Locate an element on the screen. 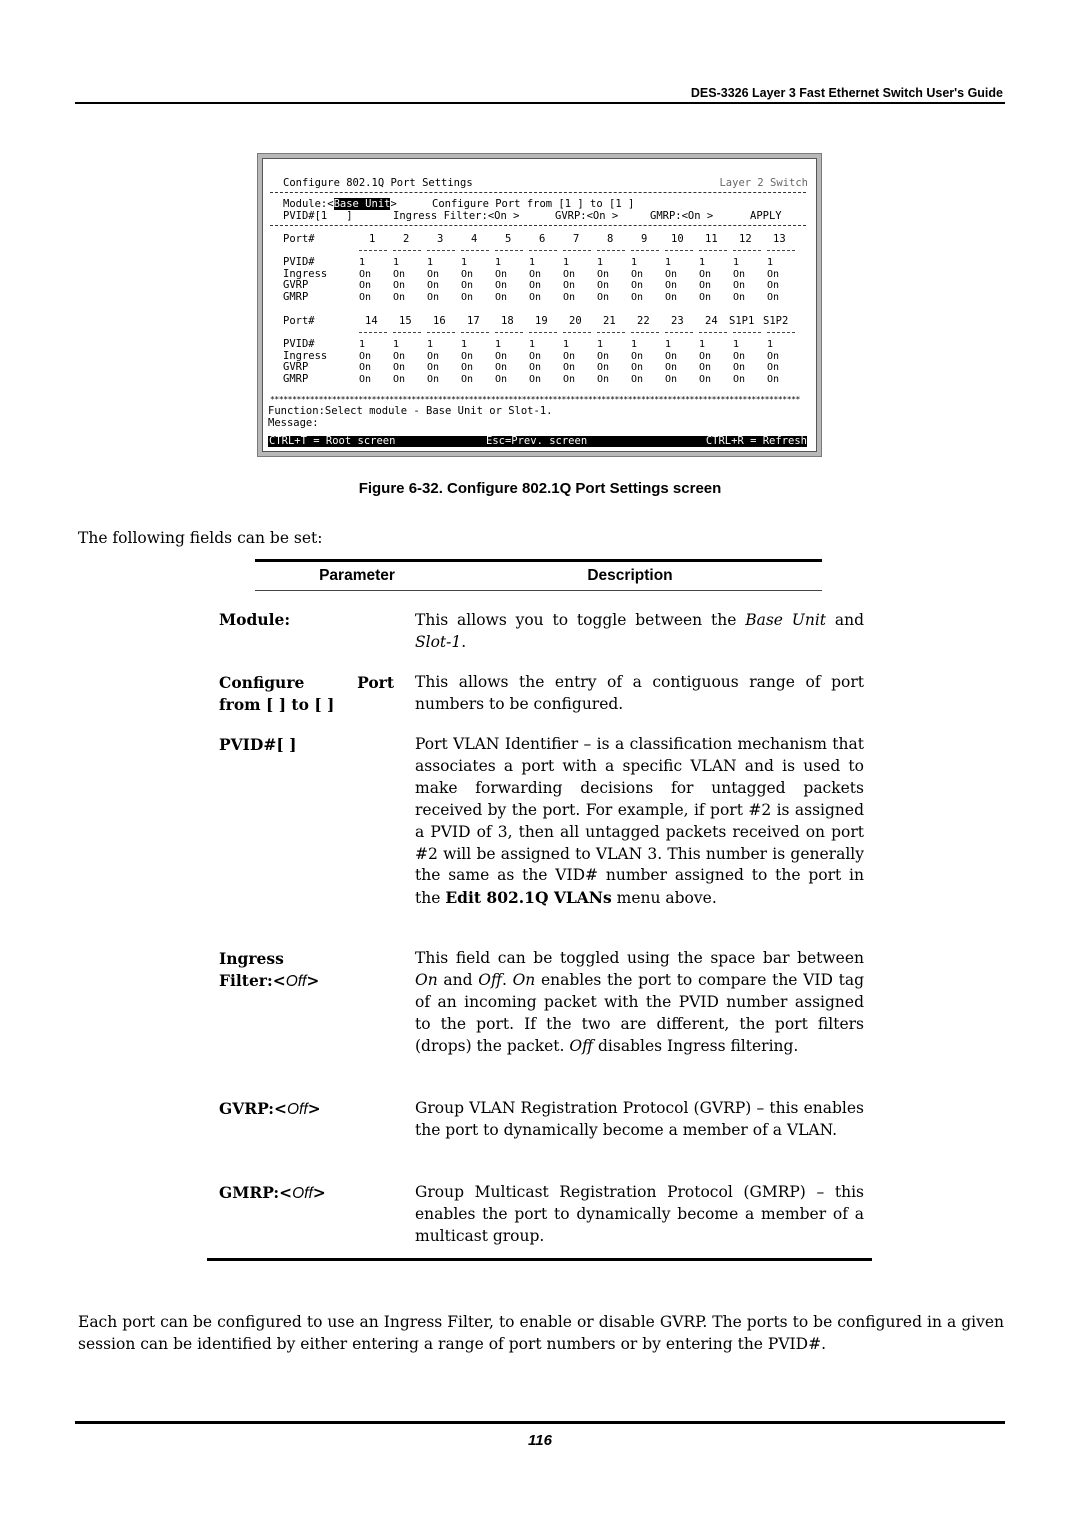 The width and height of the screenshot is (1080, 1528). status-refresh: CTRL+R = Refresh is located at coordinates (756, 441).